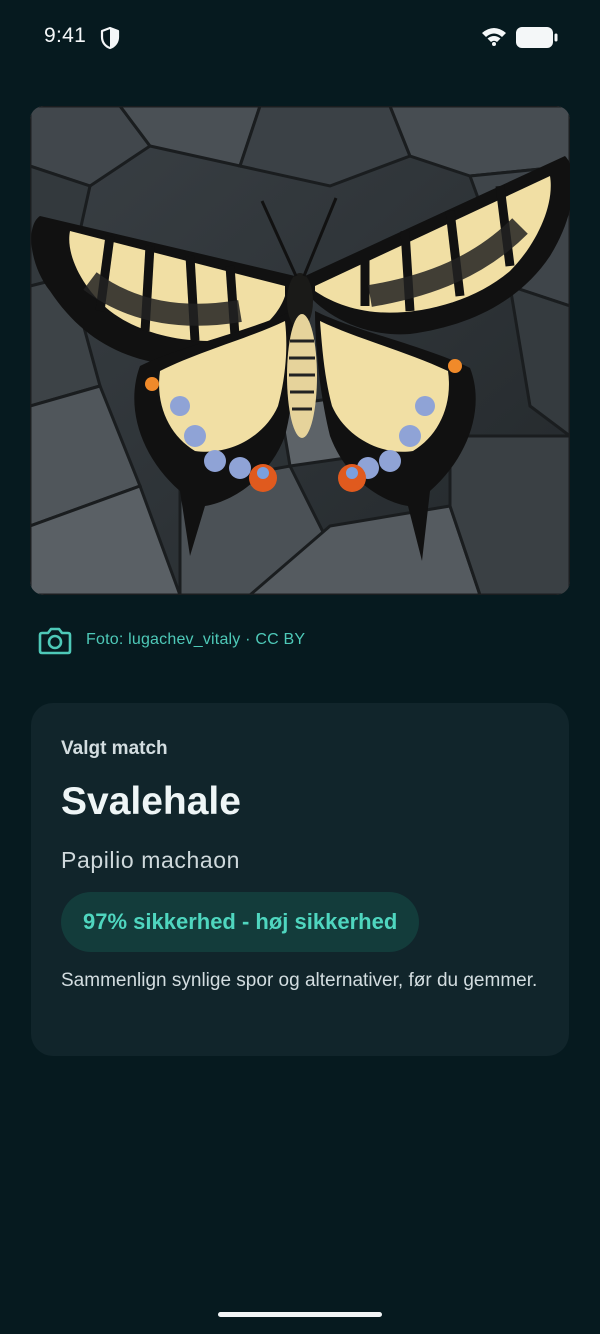 The width and height of the screenshot is (600, 1334). Describe the element at coordinates (494, 37) in the screenshot. I see `wifi-icon` at that location.